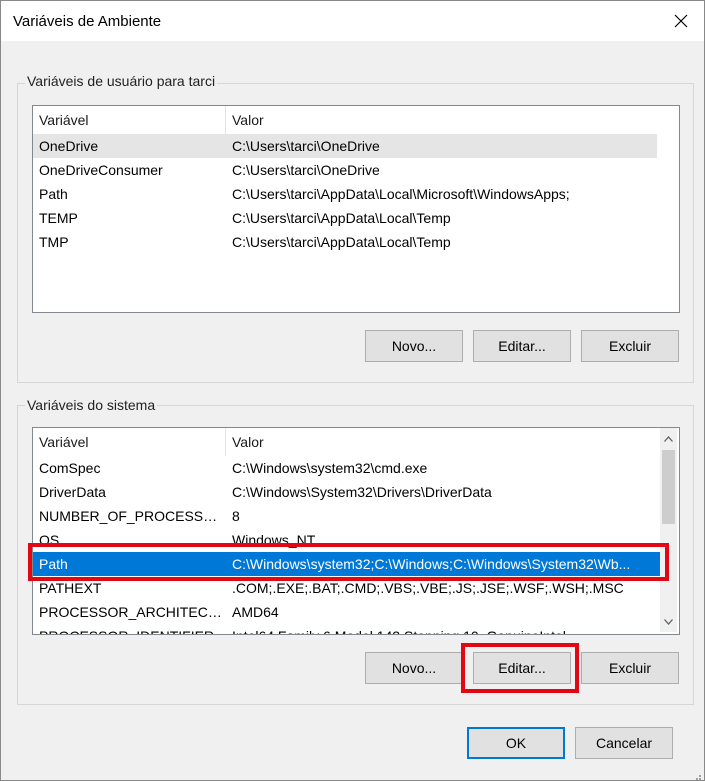  Describe the element at coordinates (70, 468) in the screenshot. I see `variable-name: ComSpec` at that location.